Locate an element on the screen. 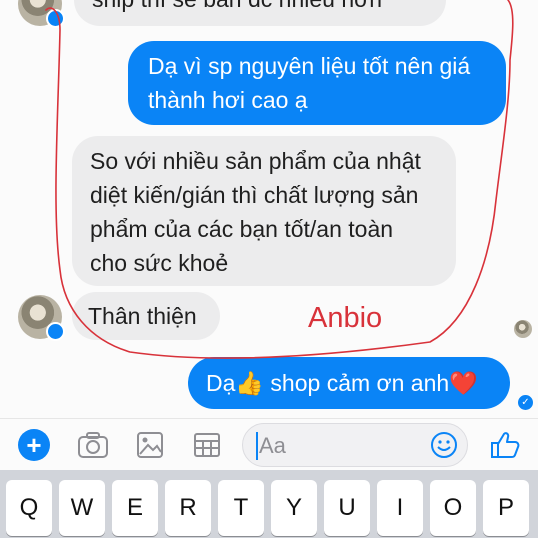 This screenshot has width=538, height=538. key-t: T is located at coordinates (241, 508).